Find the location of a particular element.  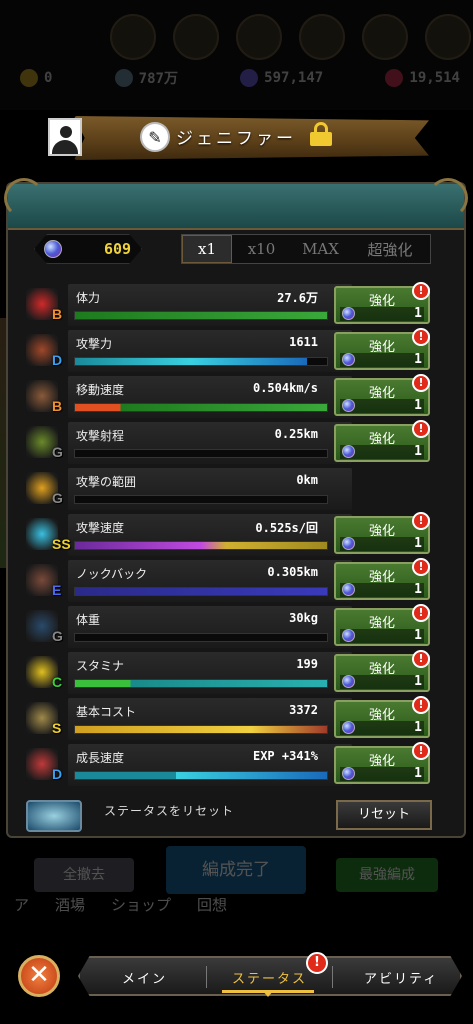

nav-status: ステータス is located at coordinates (269, 977).